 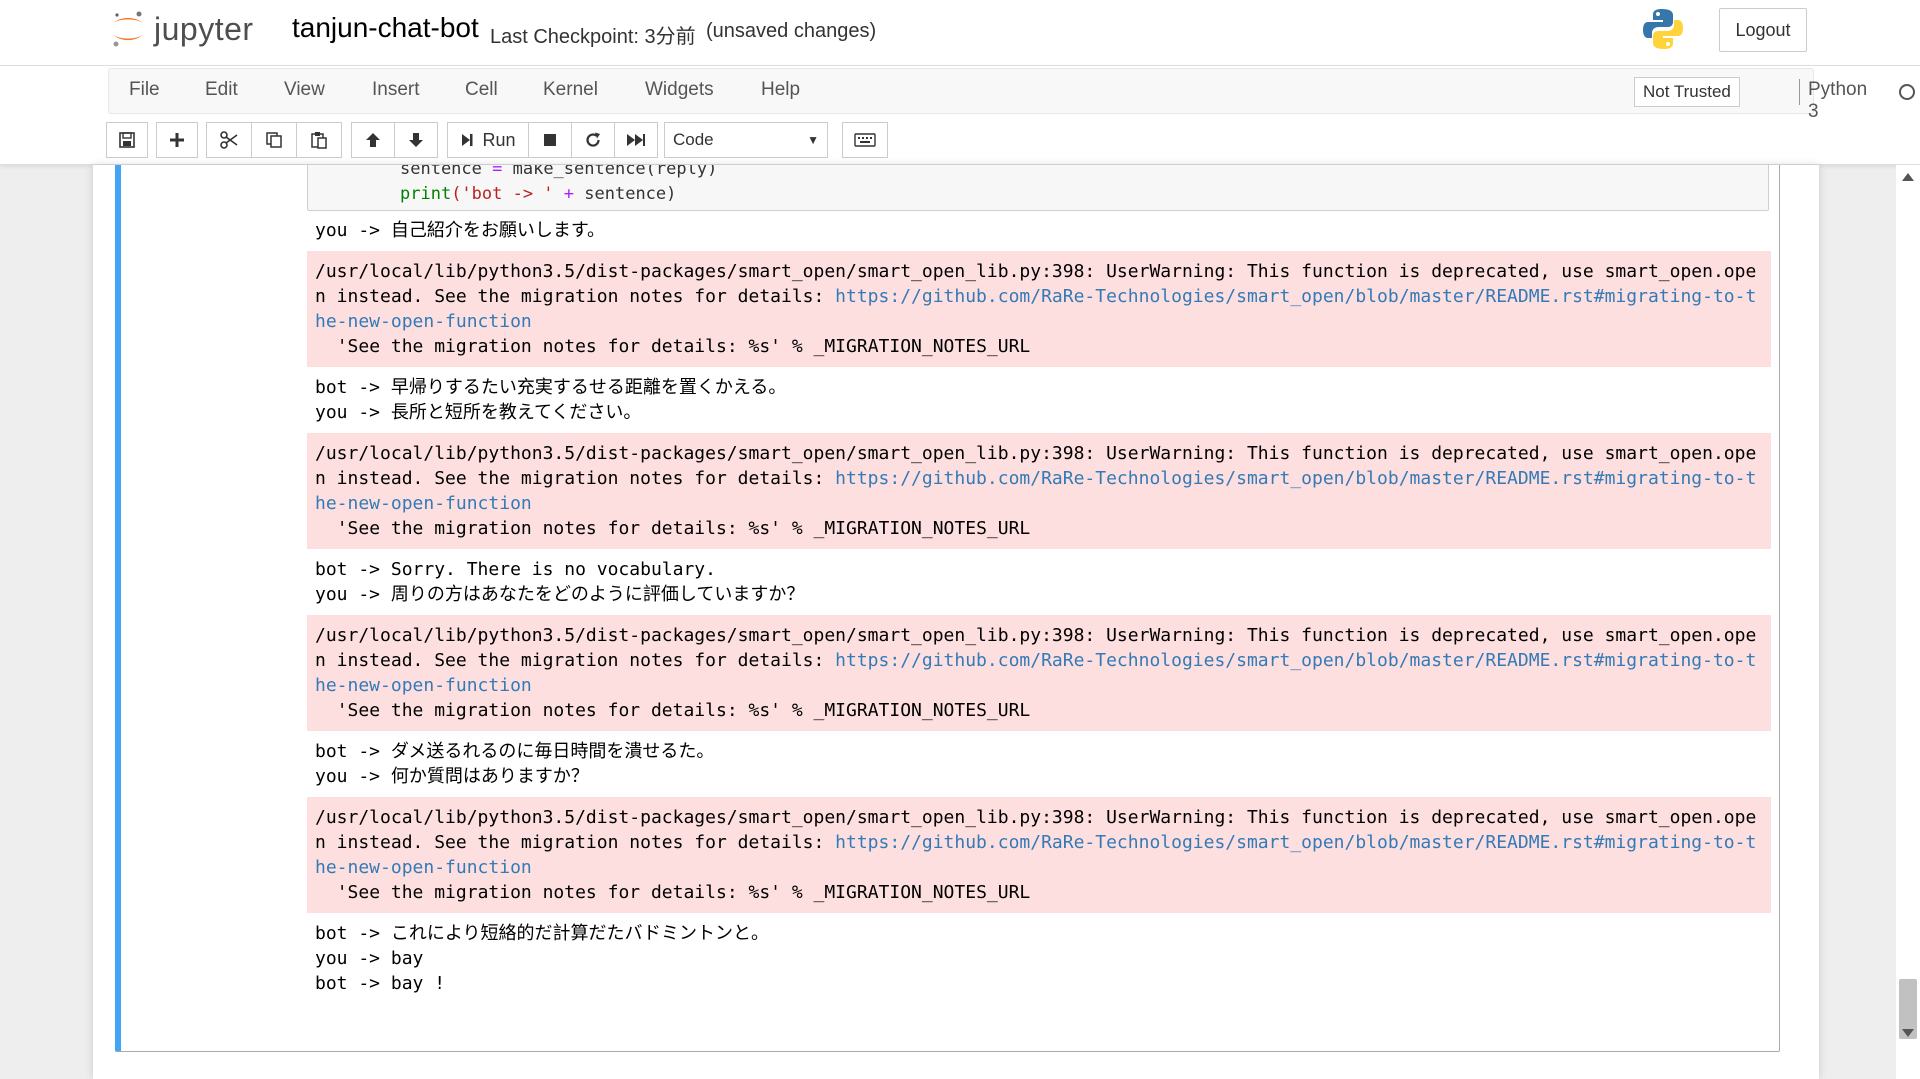 What do you see at coordinates (396, 90) in the screenshot?
I see `menu-insert: Insert` at bounding box center [396, 90].